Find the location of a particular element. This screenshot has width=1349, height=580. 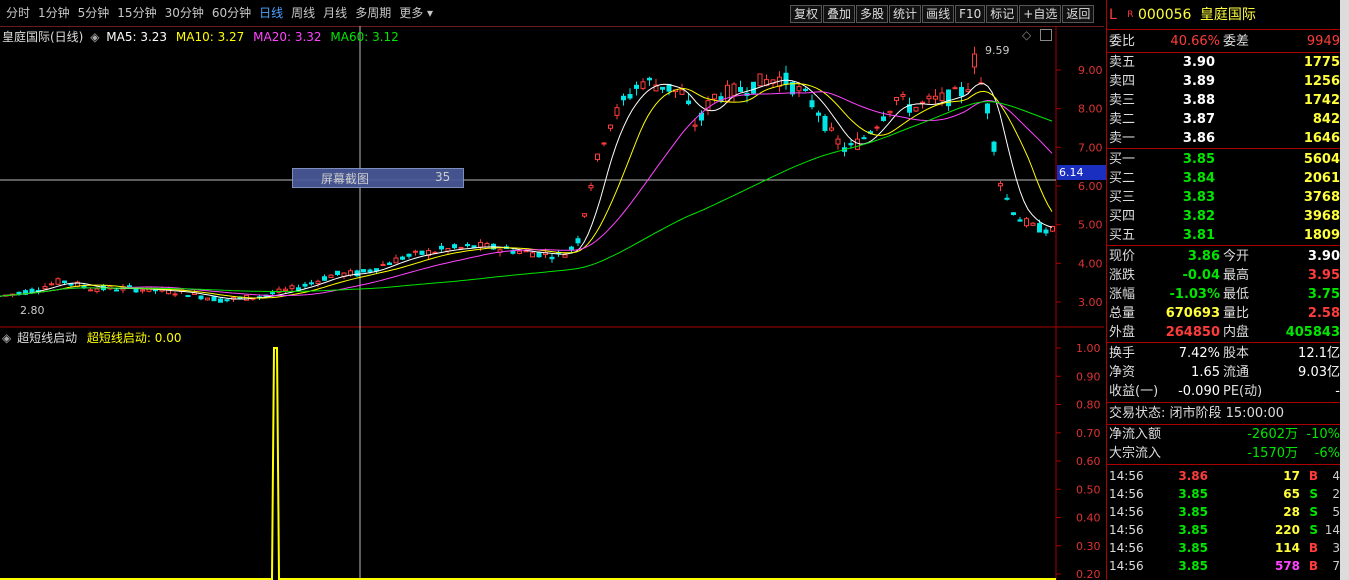

tick-side: S is located at coordinates (1313, 530).